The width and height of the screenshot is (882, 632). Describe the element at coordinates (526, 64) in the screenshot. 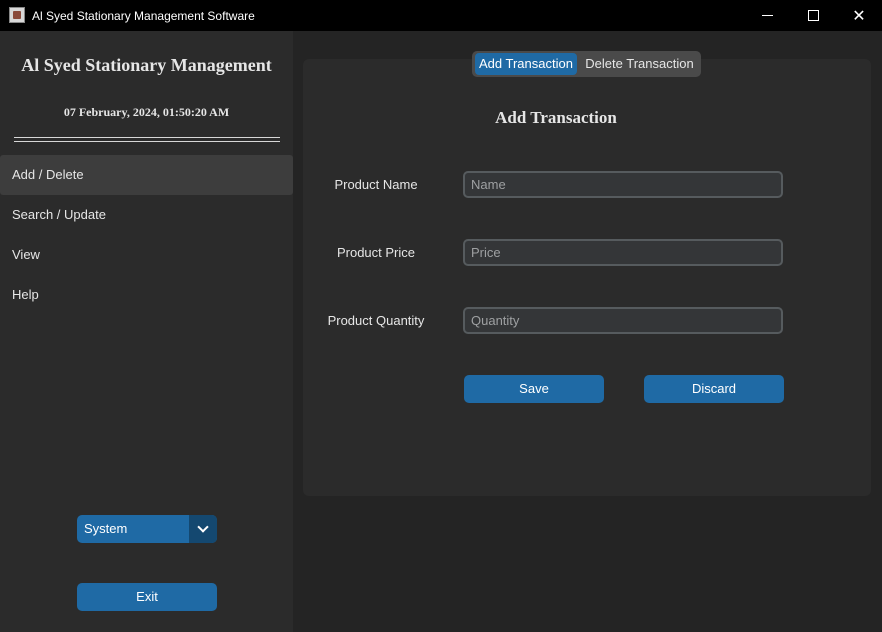

I see `tab-add-transaction: Add Transaction` at that location.